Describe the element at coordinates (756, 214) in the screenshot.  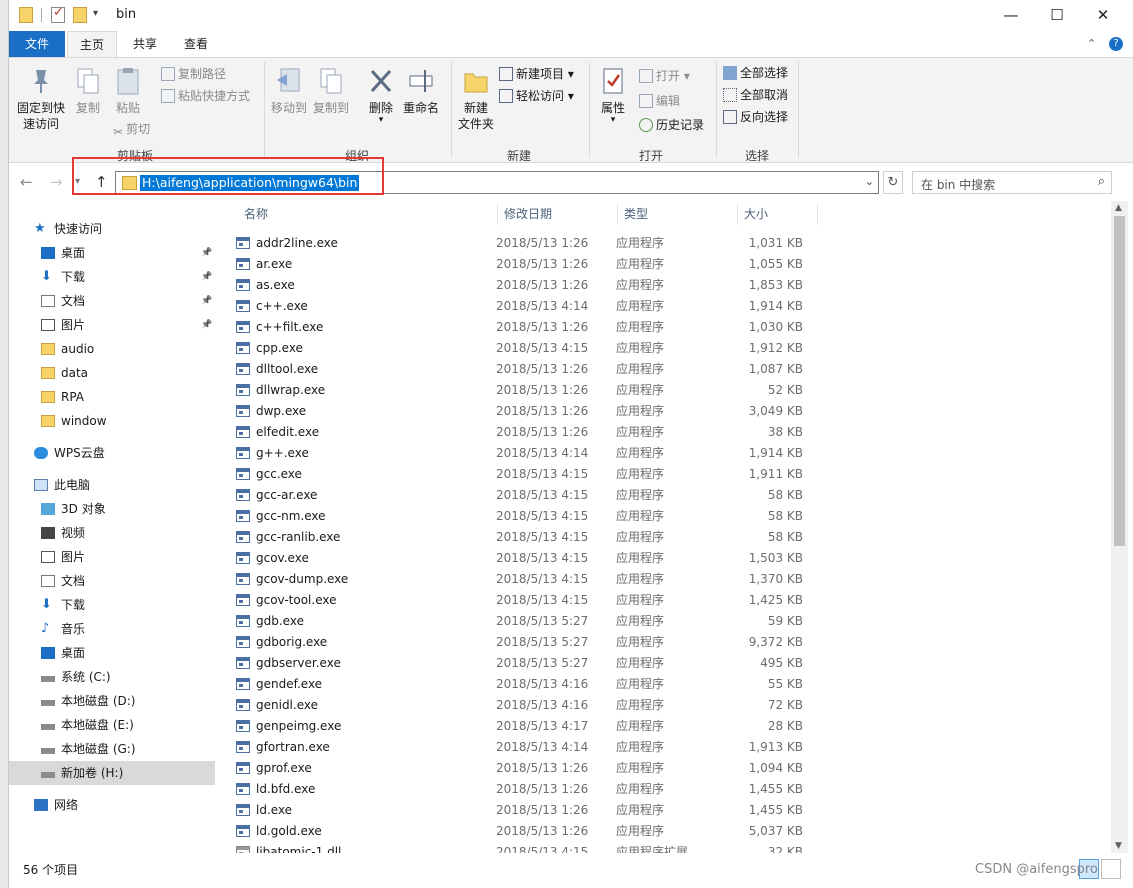
I see `column-header-size: 大小` at that location.